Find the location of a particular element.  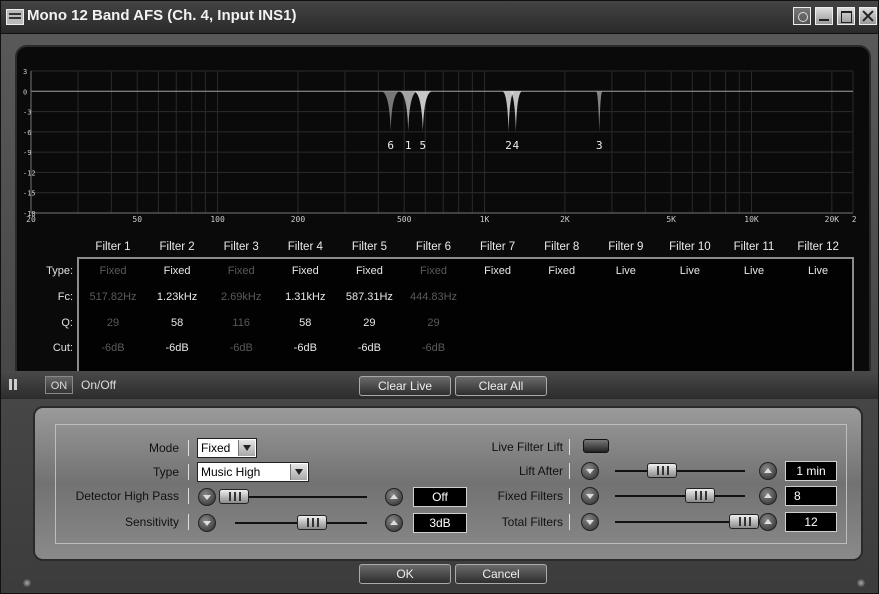

x-tick-label: 500 is located at coordinates (404, 219).